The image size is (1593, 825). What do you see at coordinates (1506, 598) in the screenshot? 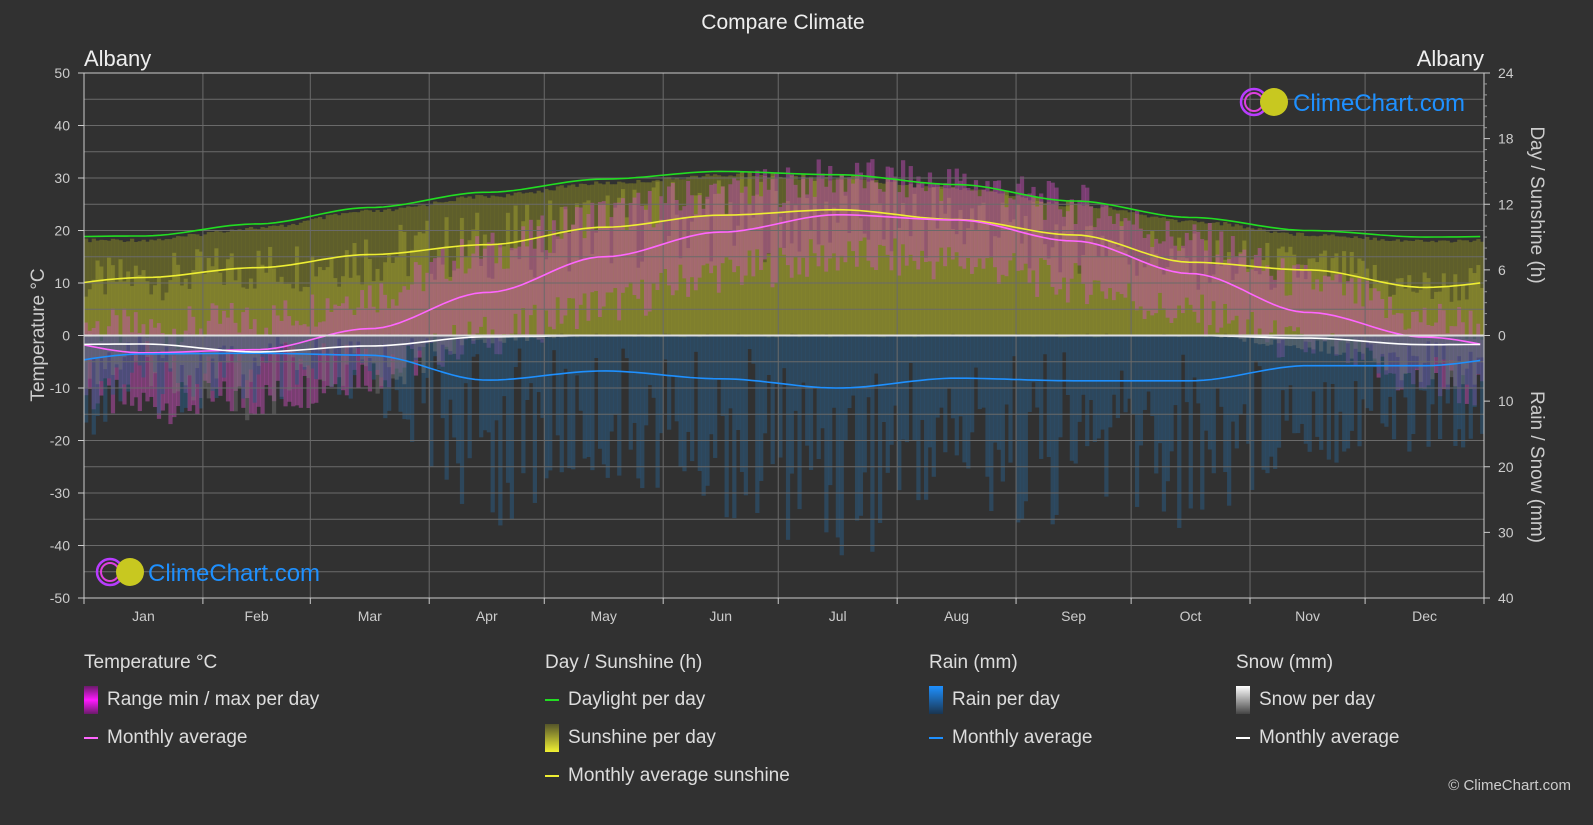
I see `y-tick-label-right-bottom: 40` at bounding box center [1506, 598].